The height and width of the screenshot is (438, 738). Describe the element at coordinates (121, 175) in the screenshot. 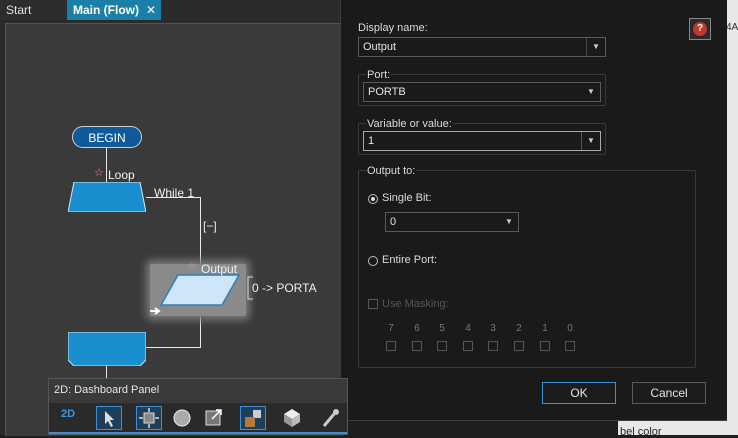

I see `loop-label: Loop` at that location.